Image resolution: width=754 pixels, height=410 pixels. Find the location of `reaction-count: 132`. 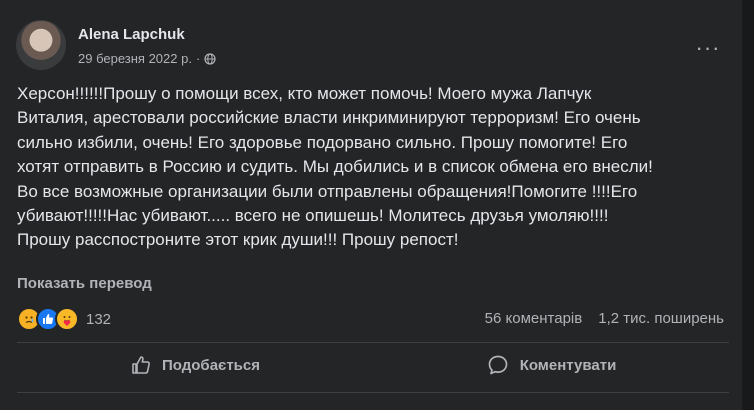

reaction-count: 132 is located at coordinates (98, 319).